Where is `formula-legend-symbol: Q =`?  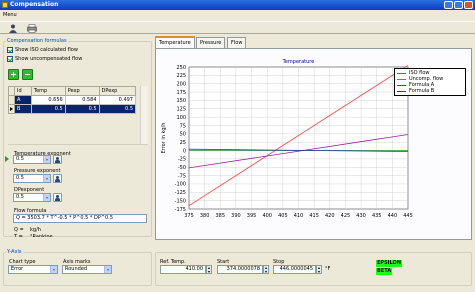
formula-legend-symbol: Q = is located at coordinates (19, 230).